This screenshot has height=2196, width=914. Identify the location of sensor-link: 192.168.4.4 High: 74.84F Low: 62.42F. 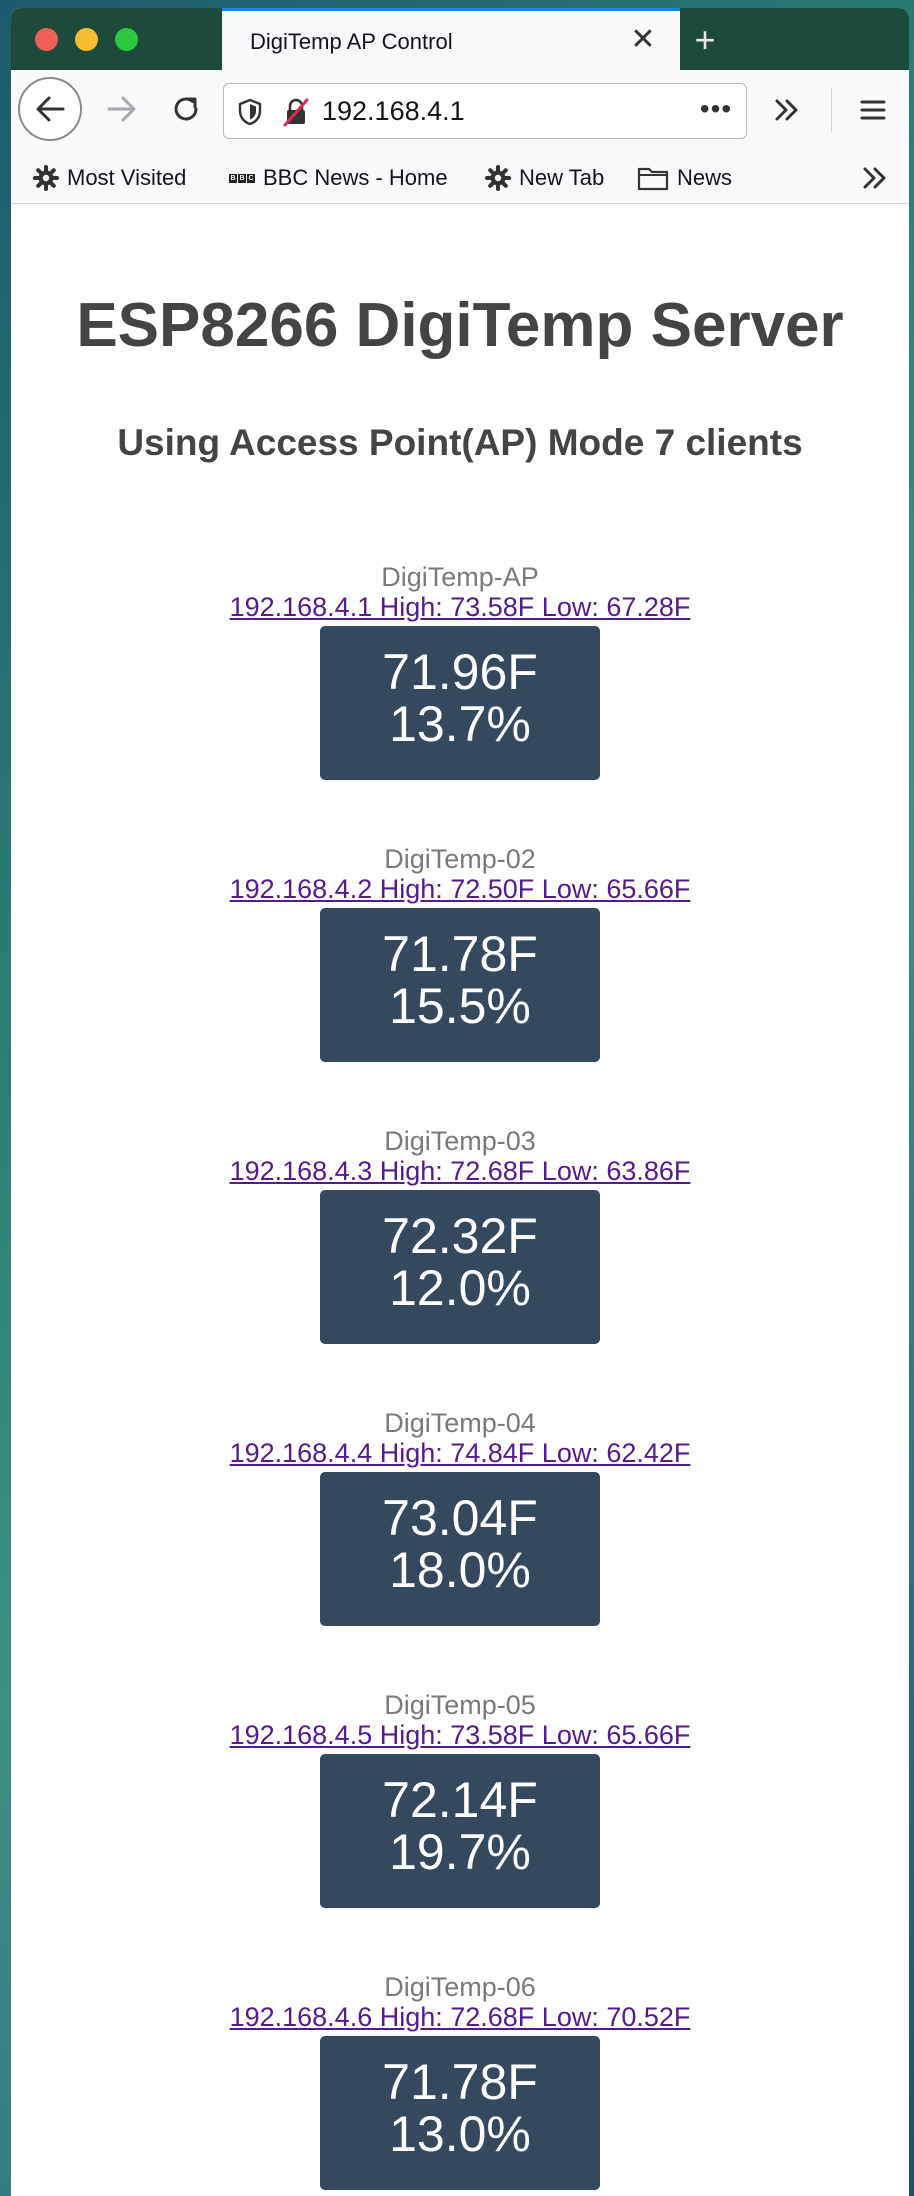
(460, 1453).